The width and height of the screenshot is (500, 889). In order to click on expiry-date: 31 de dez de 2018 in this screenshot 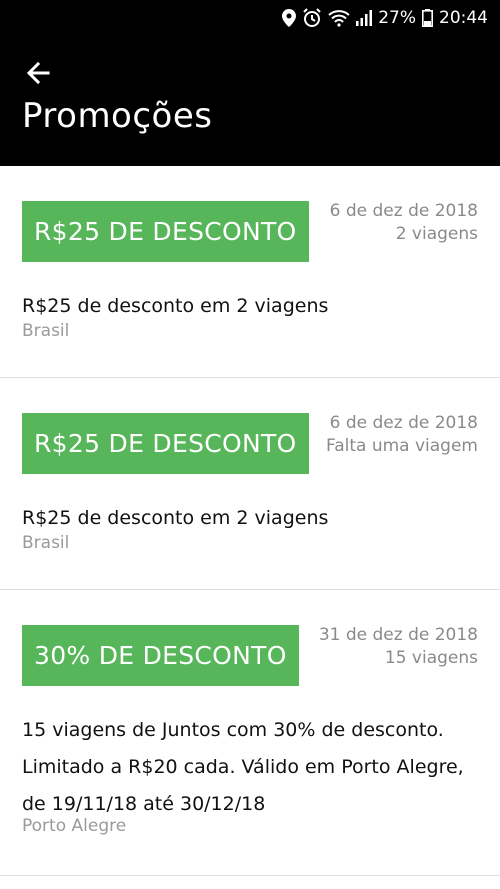, I will do `click(398, 635)`.